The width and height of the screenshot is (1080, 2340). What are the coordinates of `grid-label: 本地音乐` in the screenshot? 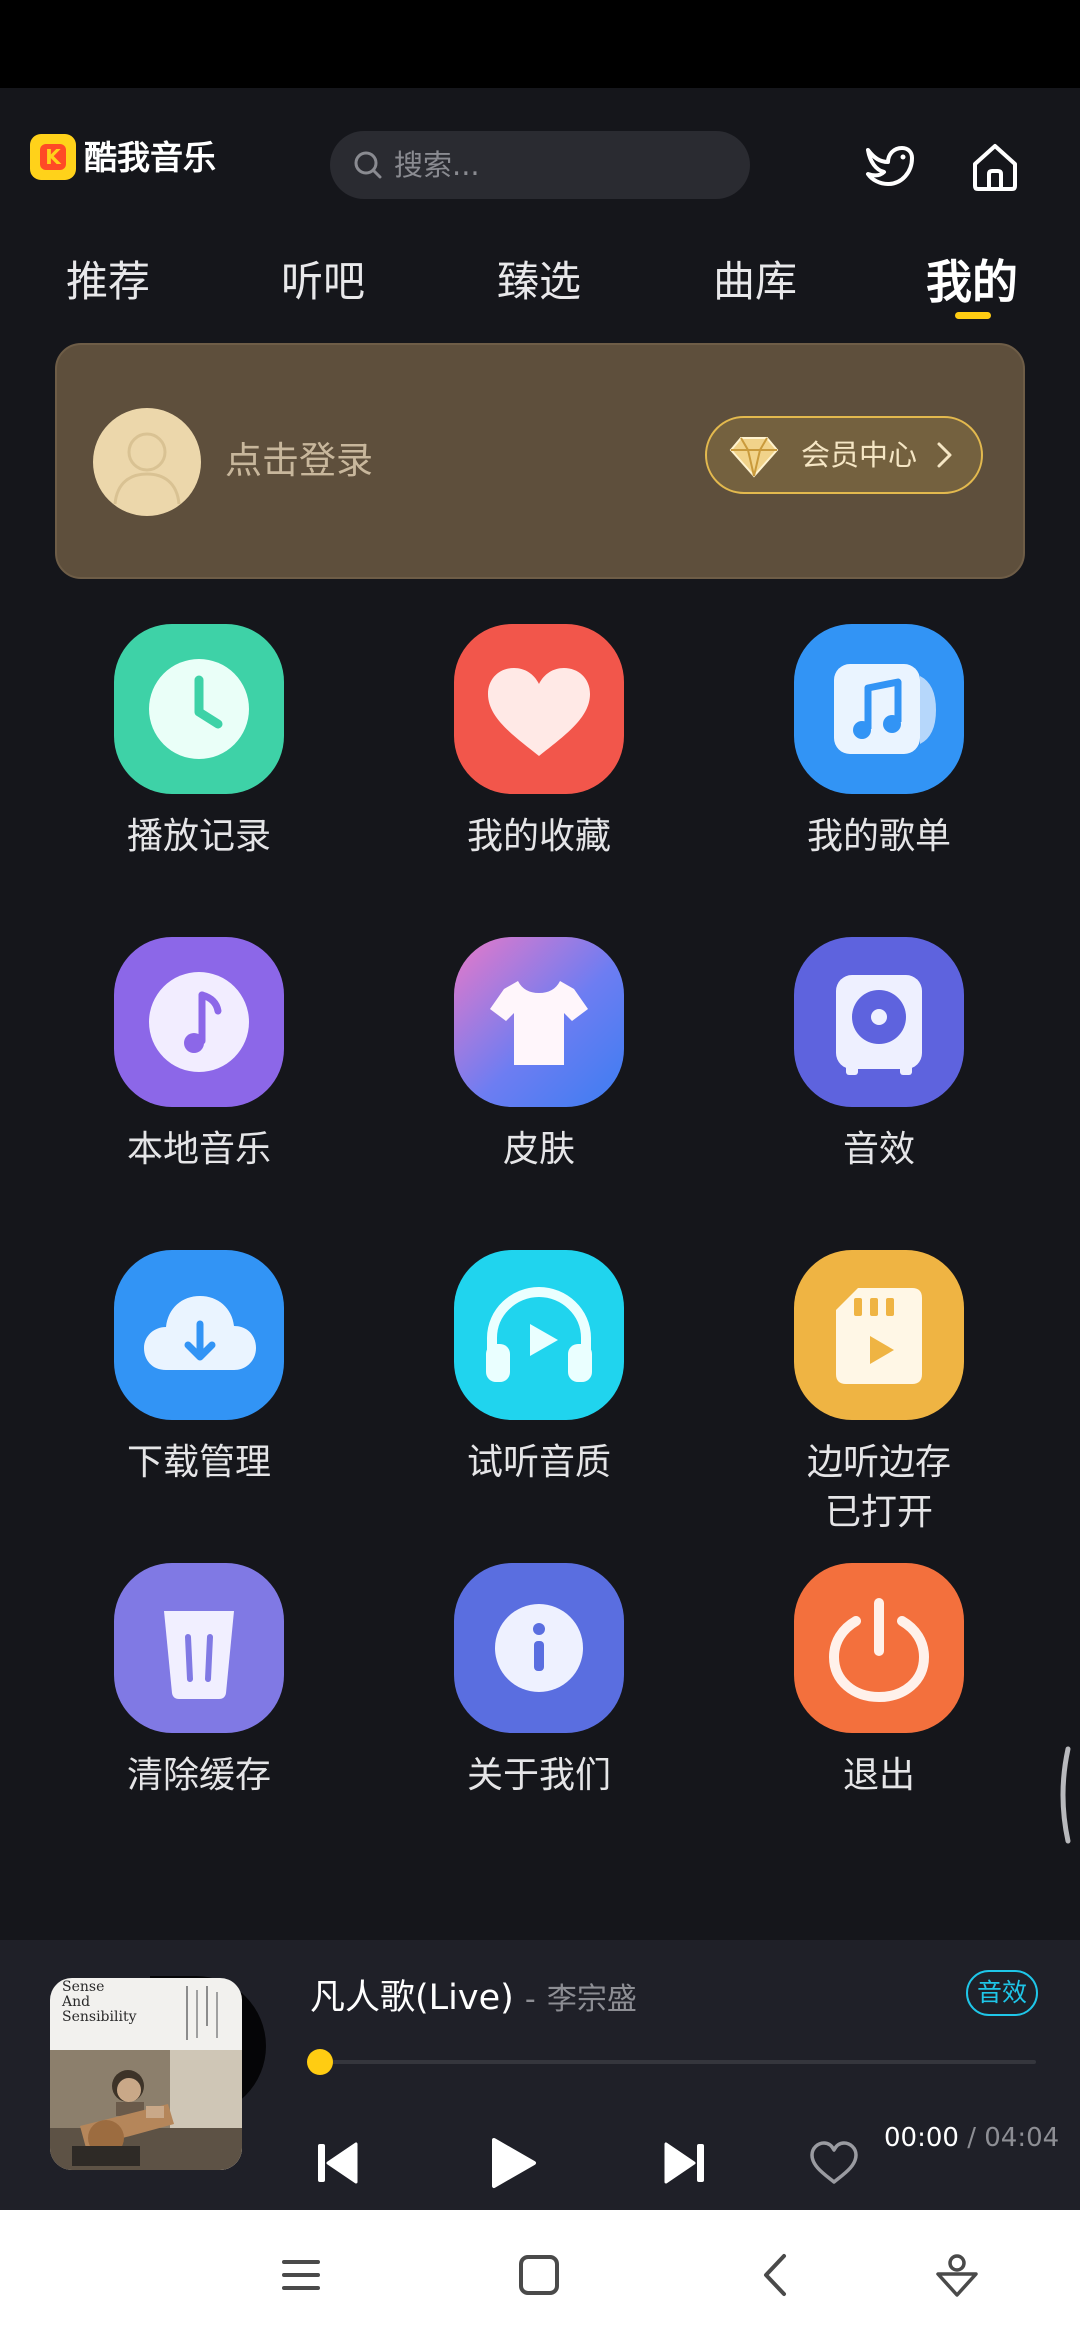 It's located at (198, 1149).